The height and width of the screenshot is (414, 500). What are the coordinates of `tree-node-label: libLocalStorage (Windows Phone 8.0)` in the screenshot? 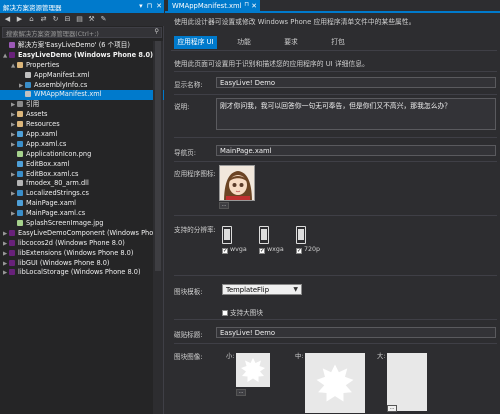 It's located at (79, 272).